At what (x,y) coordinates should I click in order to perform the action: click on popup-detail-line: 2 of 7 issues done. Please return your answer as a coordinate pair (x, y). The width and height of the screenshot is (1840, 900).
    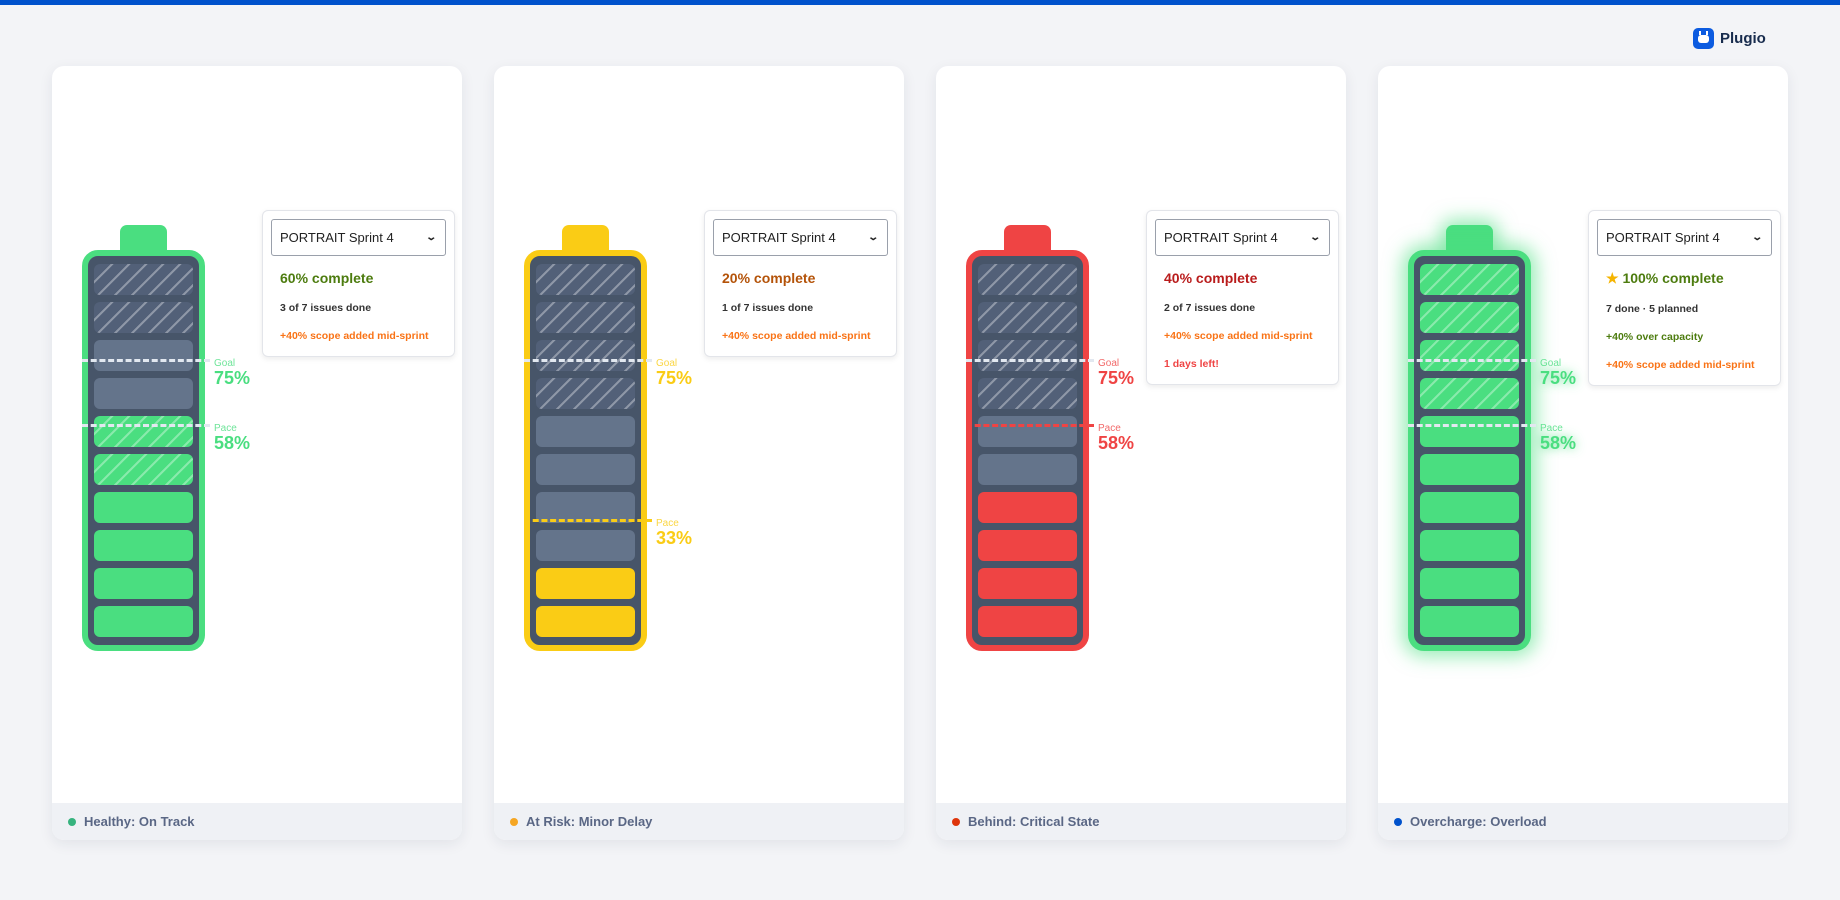
    Looking at the image, I should click on (1210, 308).